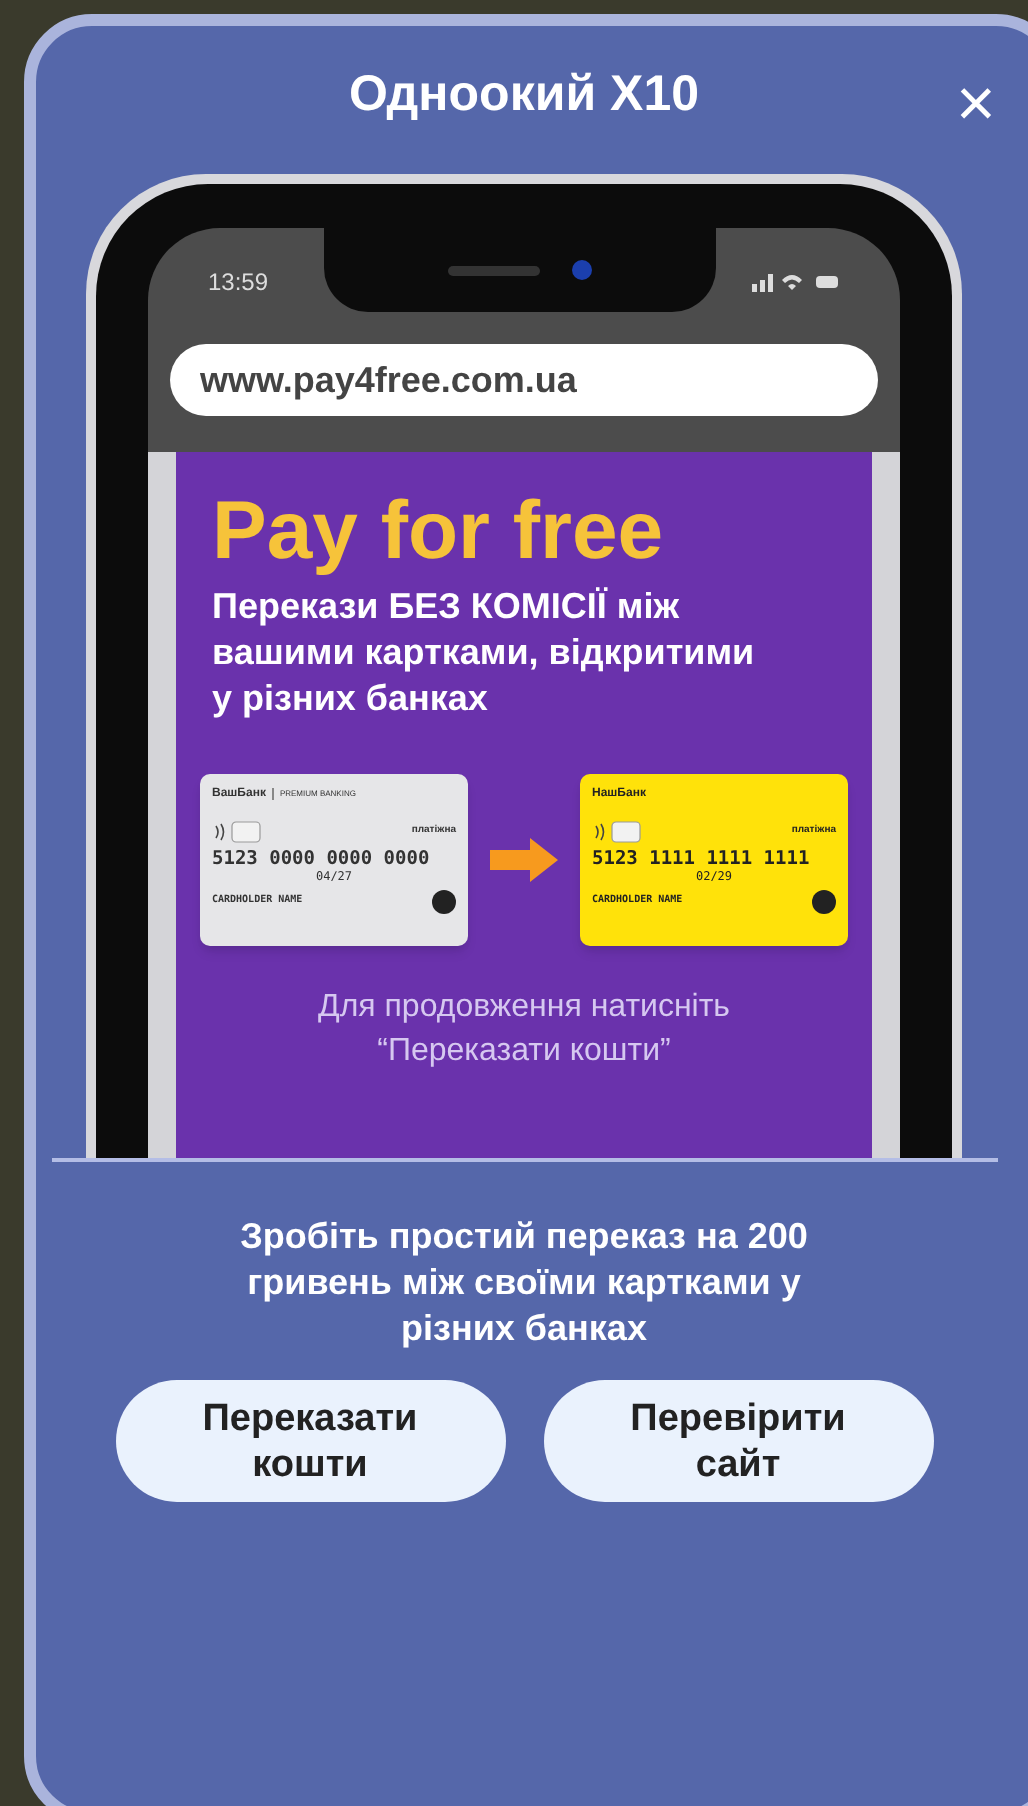  Describe the element at coordinates (524, 1283) in the screenshot. I see `task-text: Зробіть простий переказ на 200 гривень між своїми картками у різних банках` at that location.